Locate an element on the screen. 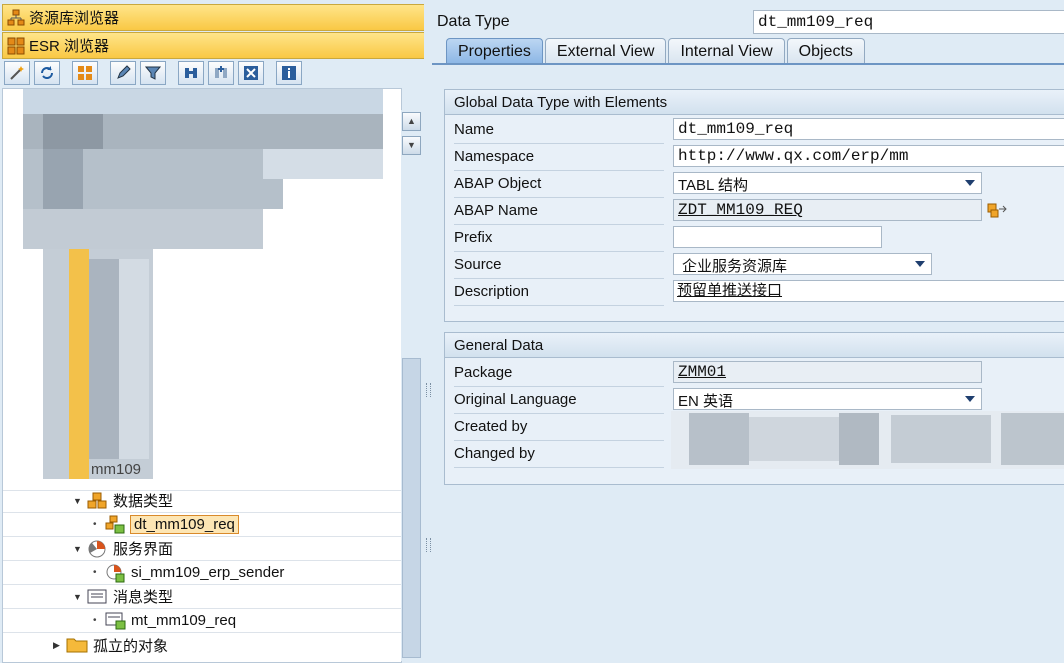 The image size is (1064, 663). group-title: Global Data Type with Elements is located at coordinates (754, 102).